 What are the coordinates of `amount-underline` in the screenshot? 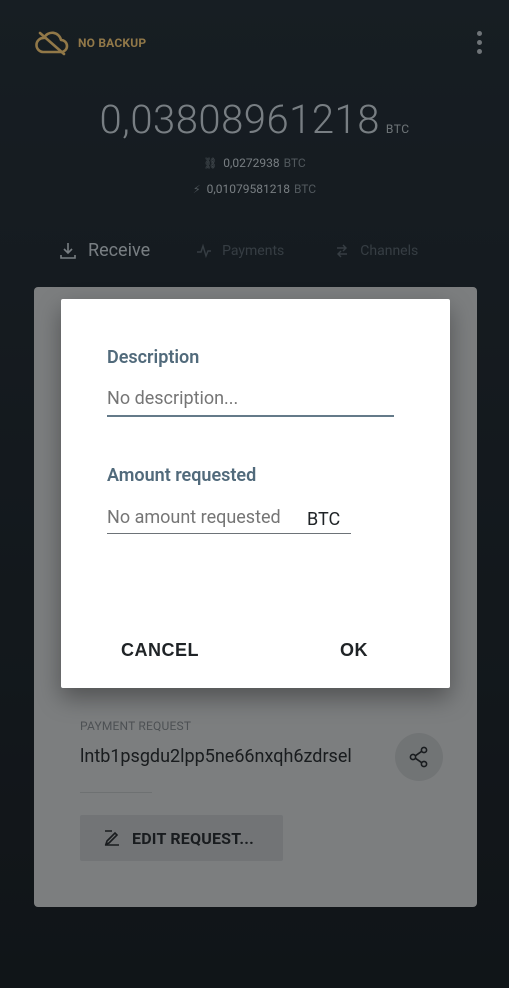 It's located at (229, 533).